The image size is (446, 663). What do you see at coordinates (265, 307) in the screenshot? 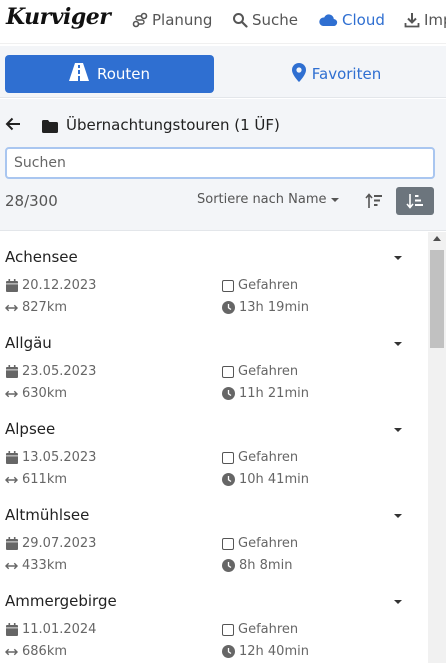
I see `route-duration: 13h 19min` at bounding box center [265, 307].